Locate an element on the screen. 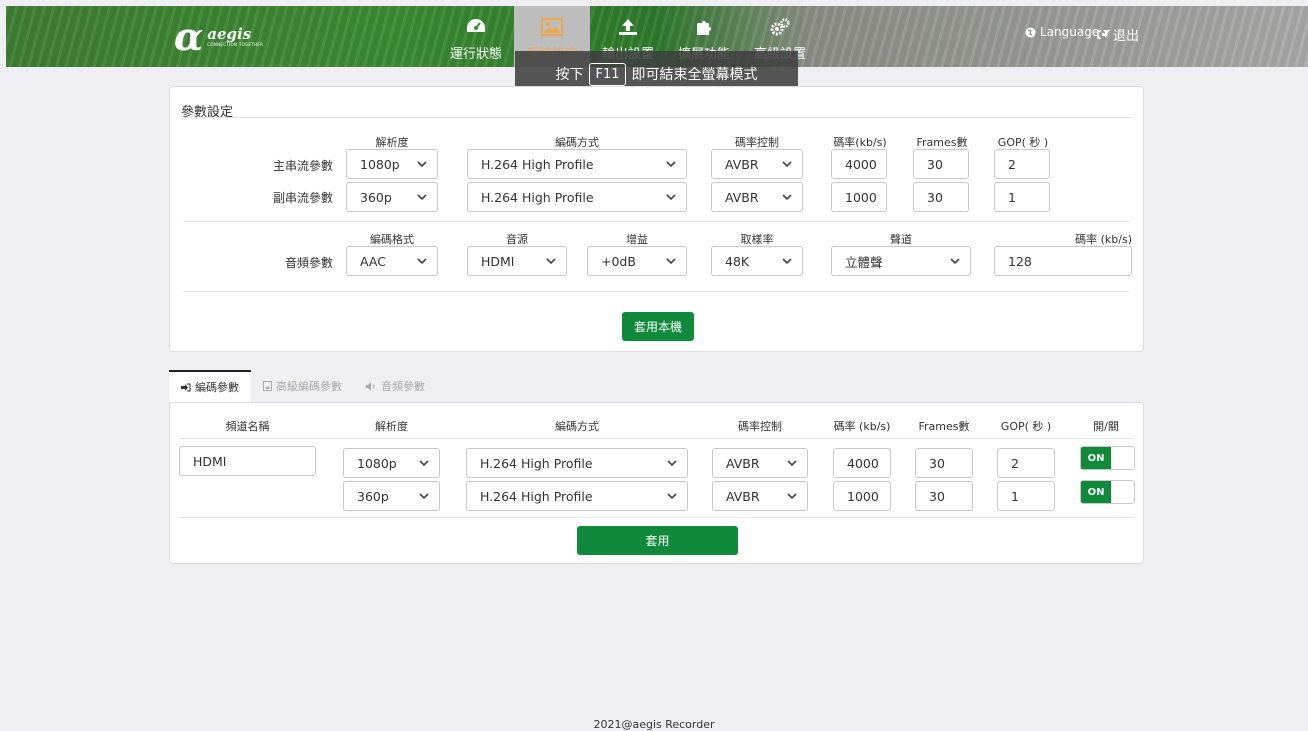  sub-encoding-select: H.264 High Profile is located at coordinates (577, 197).